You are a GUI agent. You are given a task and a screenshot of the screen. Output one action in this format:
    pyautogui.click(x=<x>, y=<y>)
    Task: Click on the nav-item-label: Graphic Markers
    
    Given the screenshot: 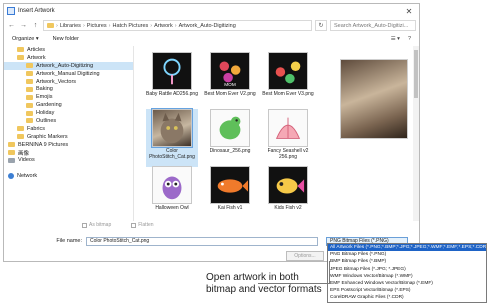 What is the action you would take?
    pyautogui.click(x=47, y=136)
    